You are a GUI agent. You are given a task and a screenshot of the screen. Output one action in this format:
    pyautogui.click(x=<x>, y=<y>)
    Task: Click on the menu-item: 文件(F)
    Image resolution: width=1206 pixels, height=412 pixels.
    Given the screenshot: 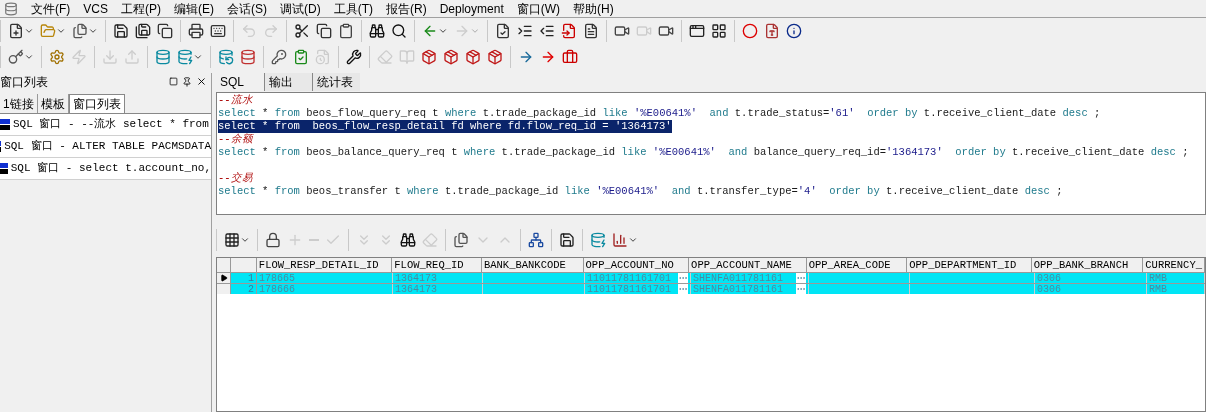 What is the action you would take?
    pyautogui.click(x=51, y=8)
    